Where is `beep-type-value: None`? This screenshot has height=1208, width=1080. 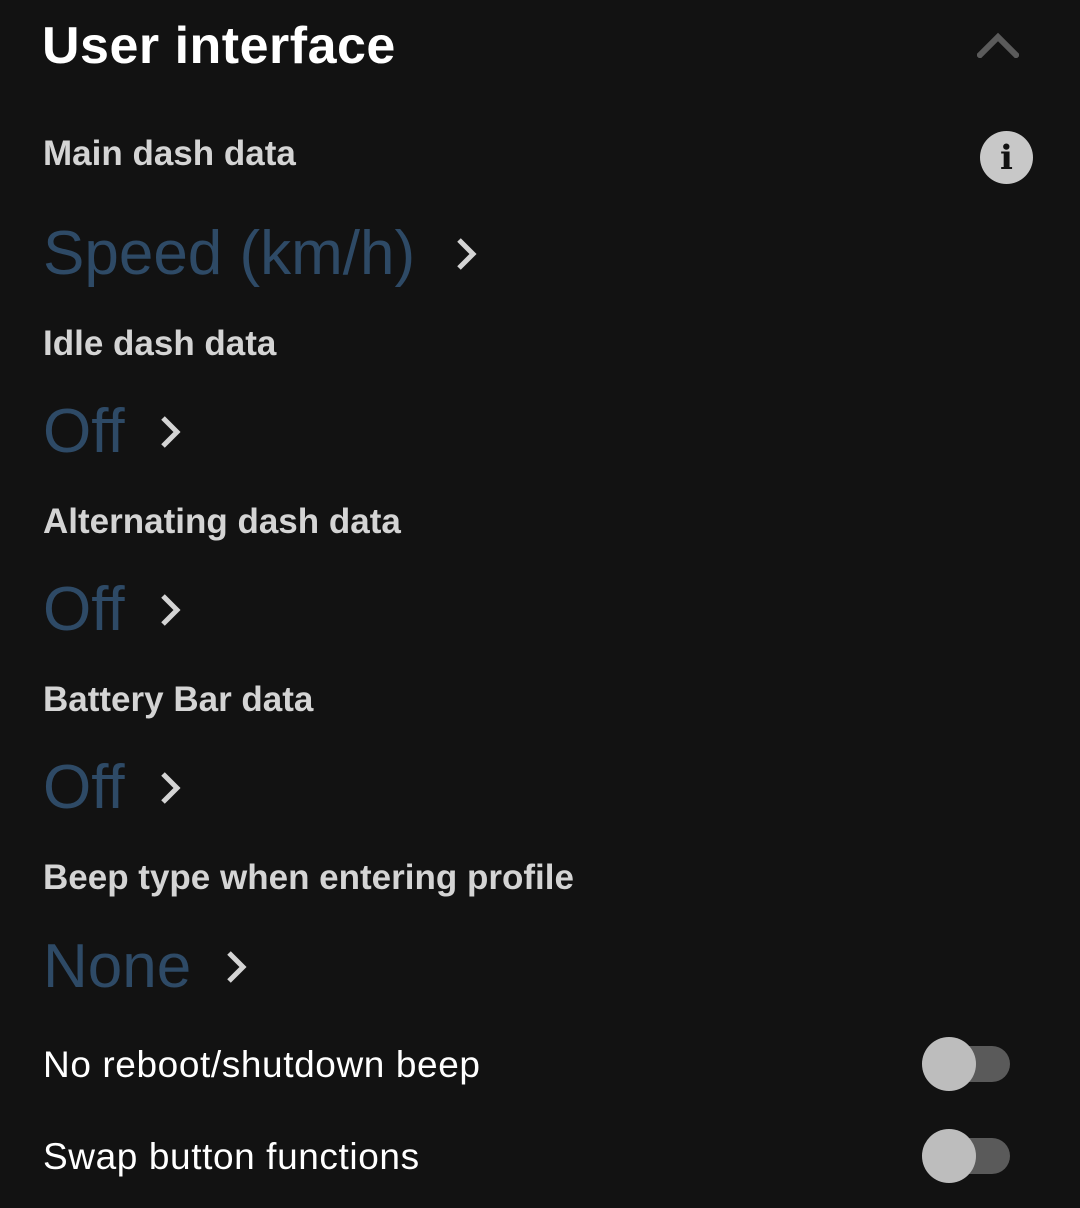 beep-type-value: None is located at coordinates (117, 966).